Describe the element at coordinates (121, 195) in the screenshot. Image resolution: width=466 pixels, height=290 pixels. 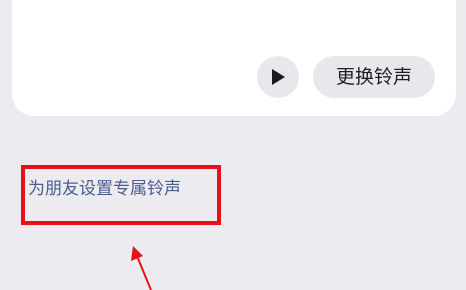
I see `annotation-highlight-box` at that location.